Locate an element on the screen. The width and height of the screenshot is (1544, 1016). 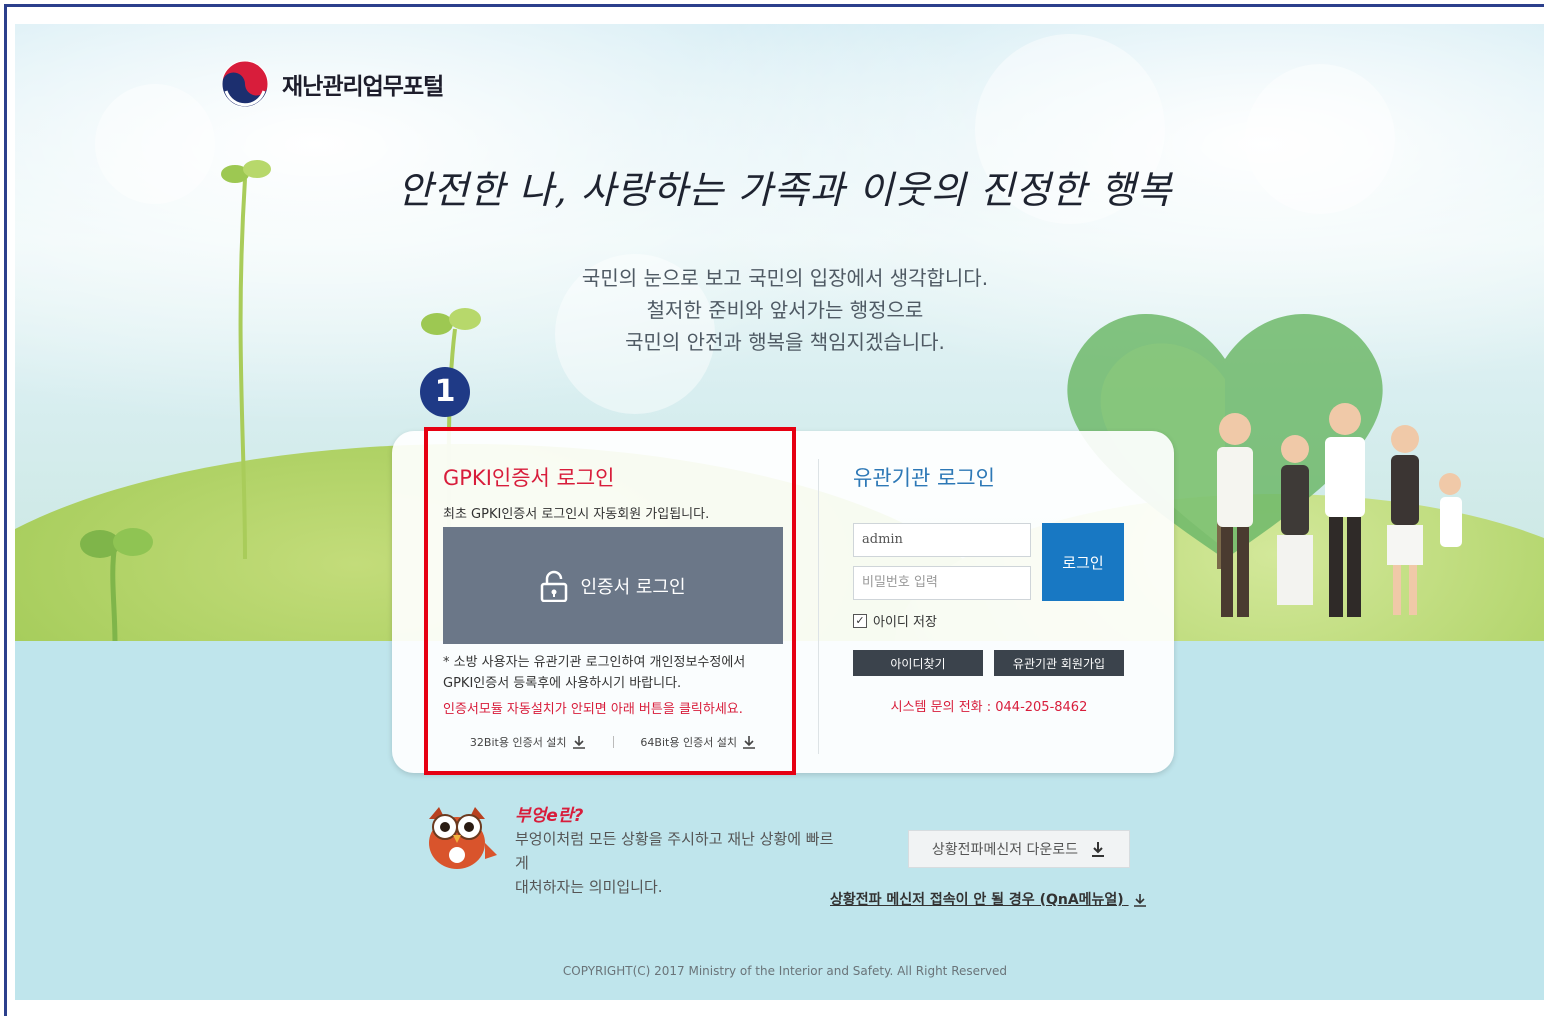
org-login-title: 유관기관 로그인 is located at coordinates (924, 478).